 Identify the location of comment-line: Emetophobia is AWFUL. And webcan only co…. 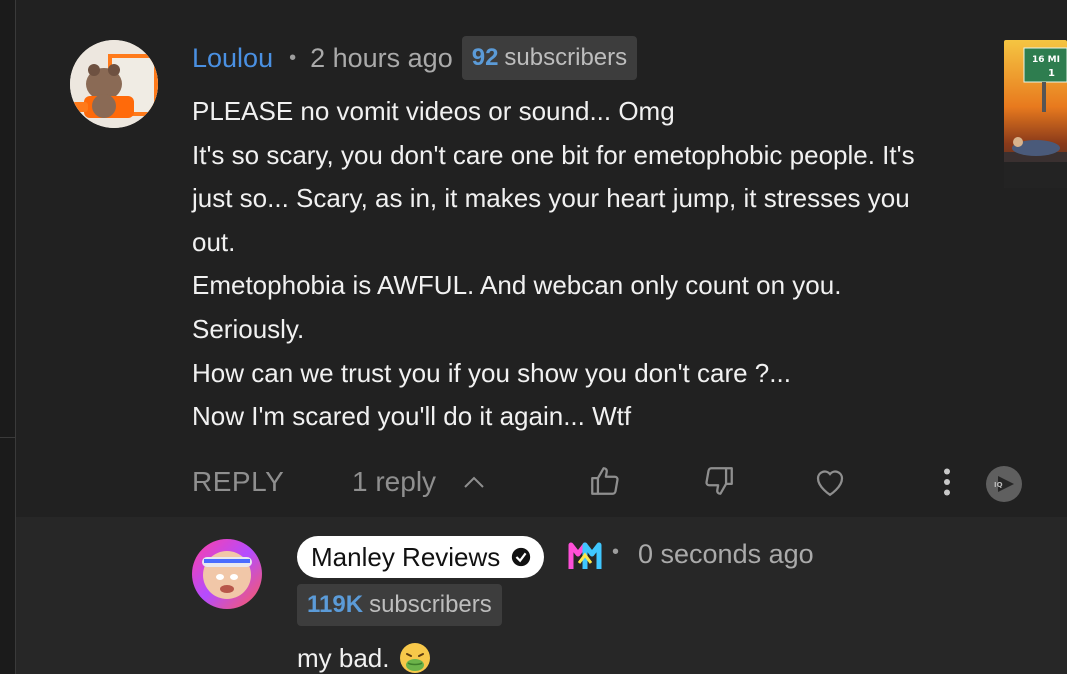
(517, 285).